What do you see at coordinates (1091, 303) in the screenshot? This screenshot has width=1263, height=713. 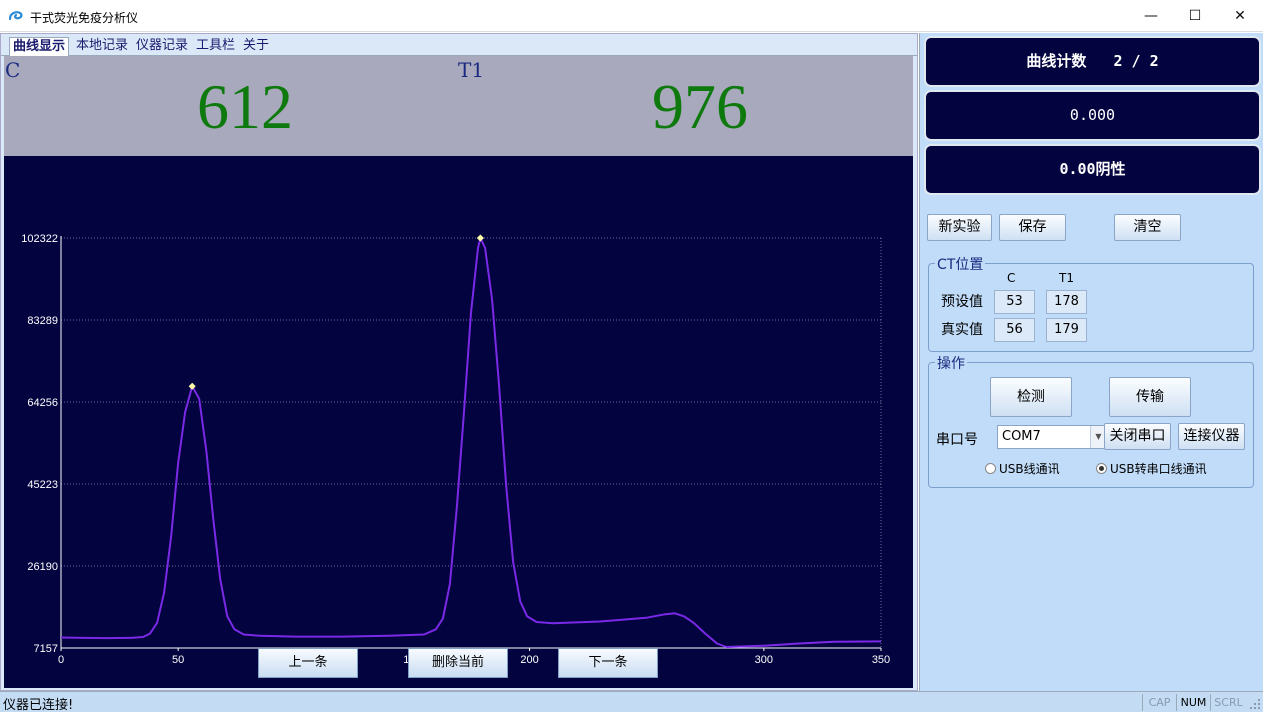 I see `ct-position-group: CT位置 C T1 预设值 53 178 真实值 56 179` at bounding box center [1091, 303].